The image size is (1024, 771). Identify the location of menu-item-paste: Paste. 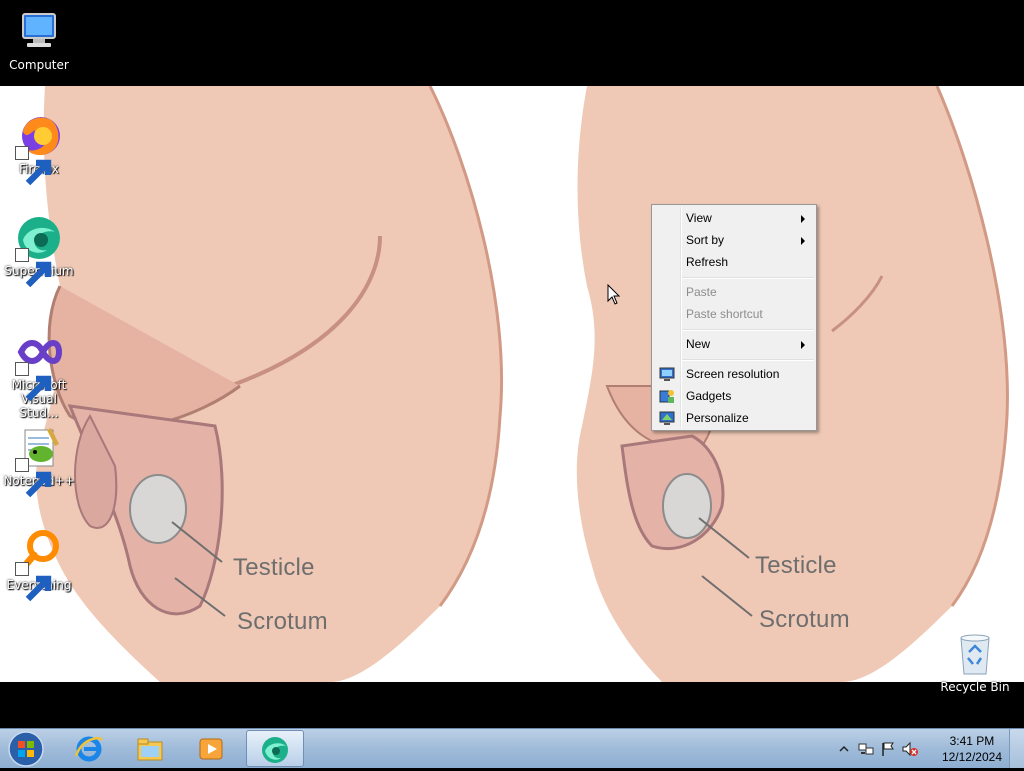
(734, 292).